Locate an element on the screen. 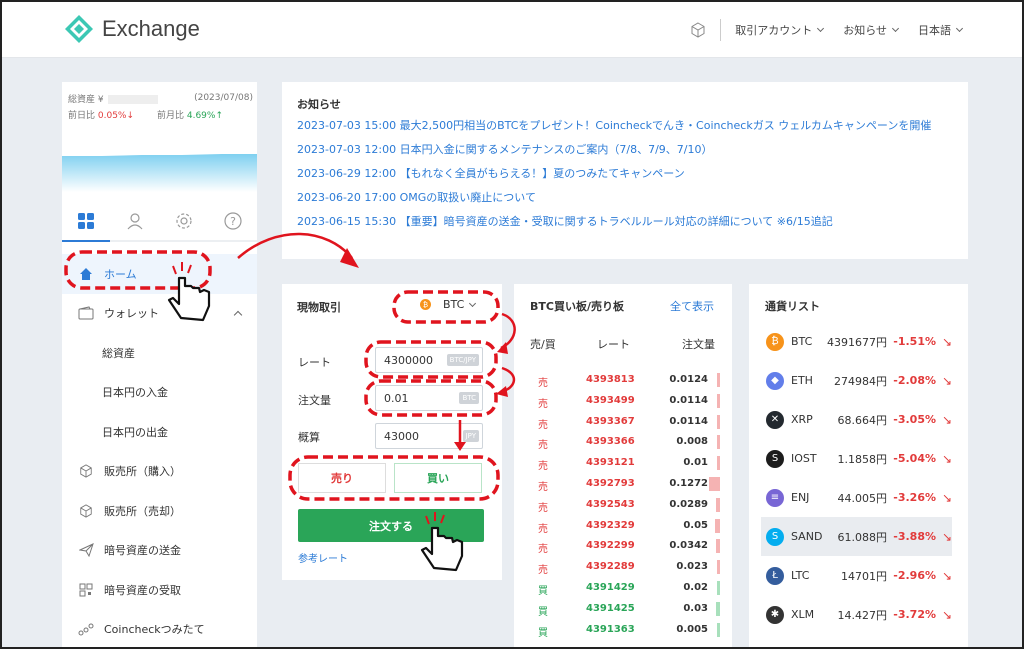  order-book-row: 売 4392793 0.1272 is located at coordinates (623, 484).